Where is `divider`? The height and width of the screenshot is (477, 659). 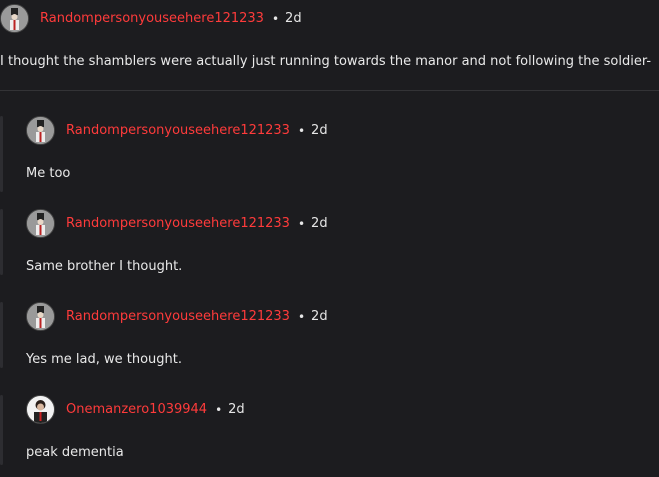 divider is located at coordinates (329, 90).